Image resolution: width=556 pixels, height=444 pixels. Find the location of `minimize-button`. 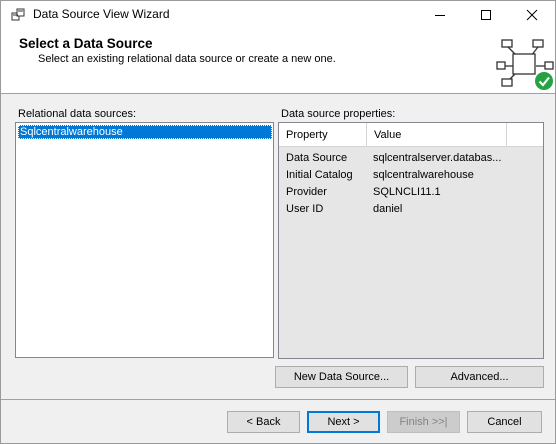

minimize-button is located at coordinates (440, 14).